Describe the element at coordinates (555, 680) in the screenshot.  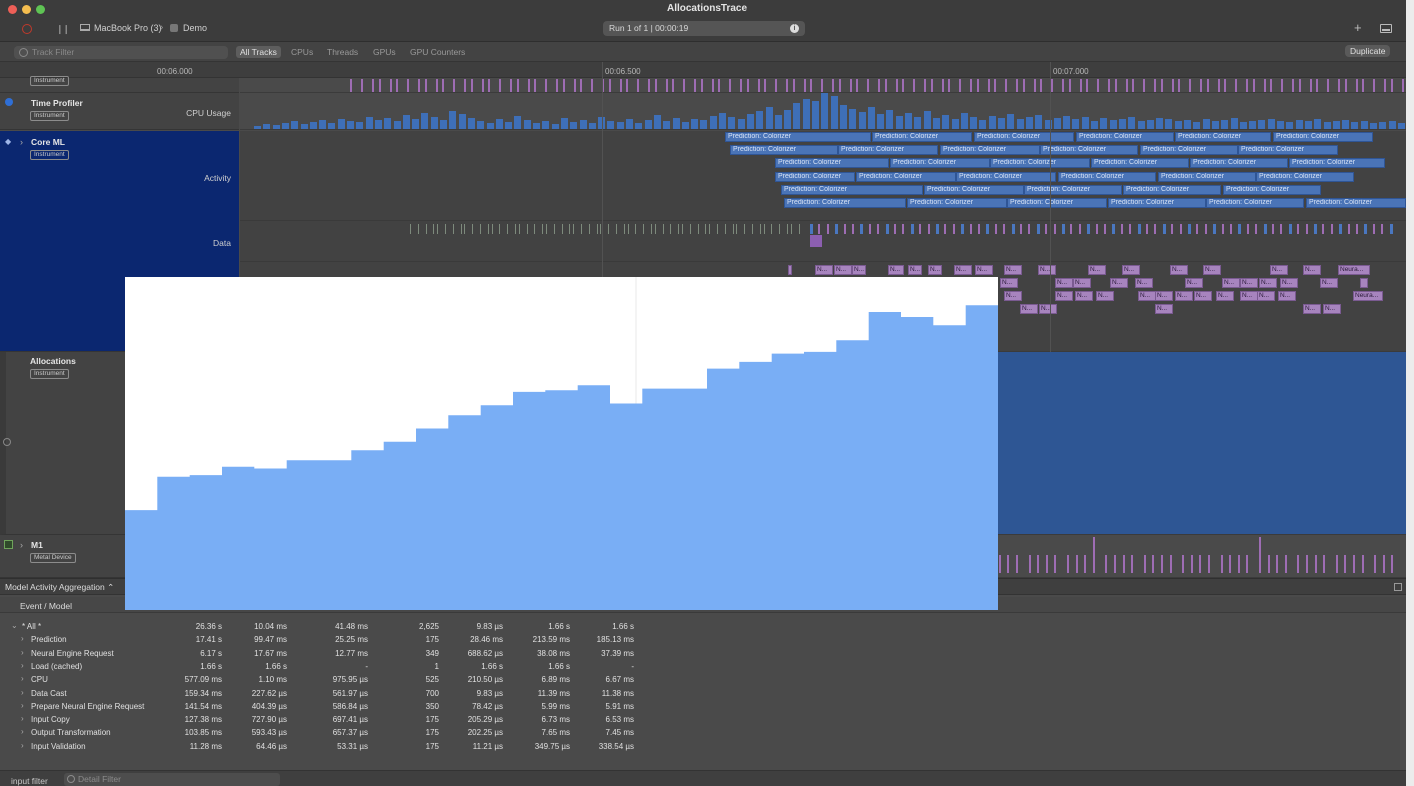
I see `row-value: 6.89 ms` at that location.